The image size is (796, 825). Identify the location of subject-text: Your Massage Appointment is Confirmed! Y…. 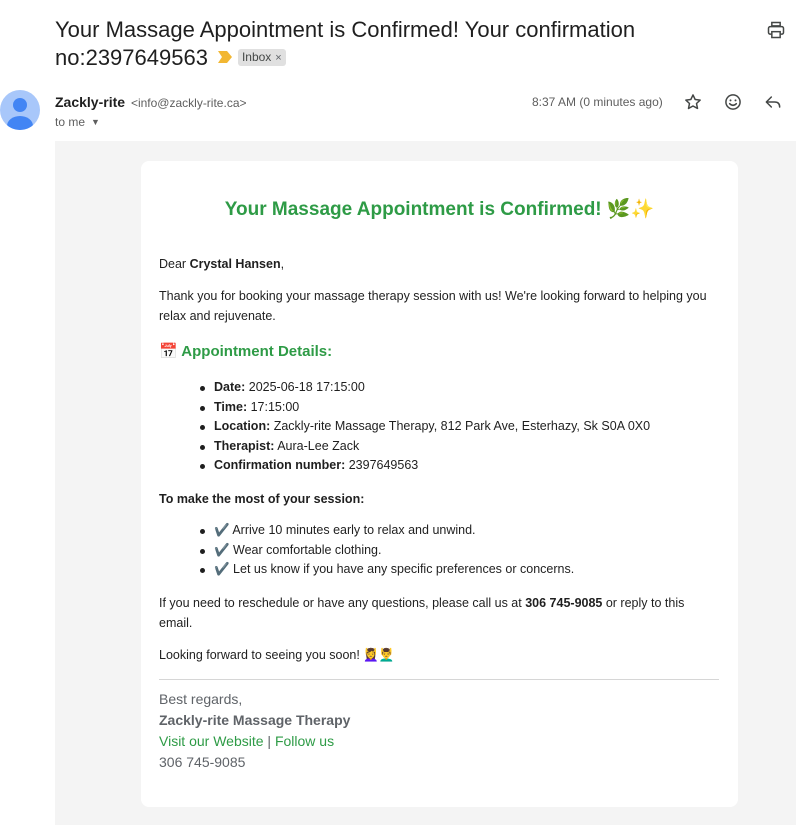
(345, 43).